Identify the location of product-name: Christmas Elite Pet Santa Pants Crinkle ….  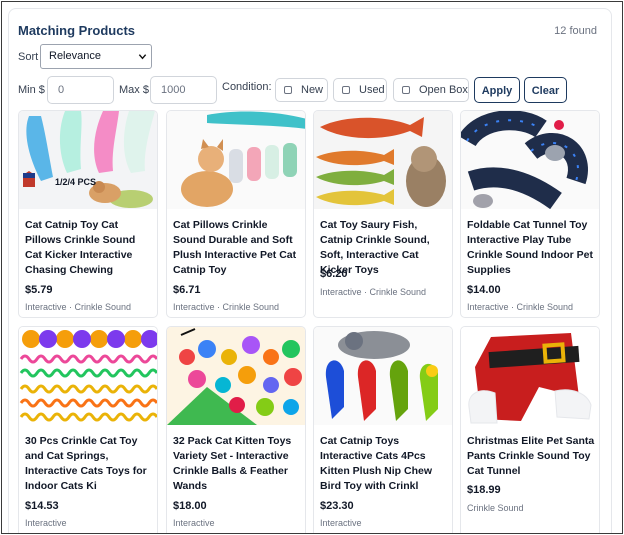
(532, 456).